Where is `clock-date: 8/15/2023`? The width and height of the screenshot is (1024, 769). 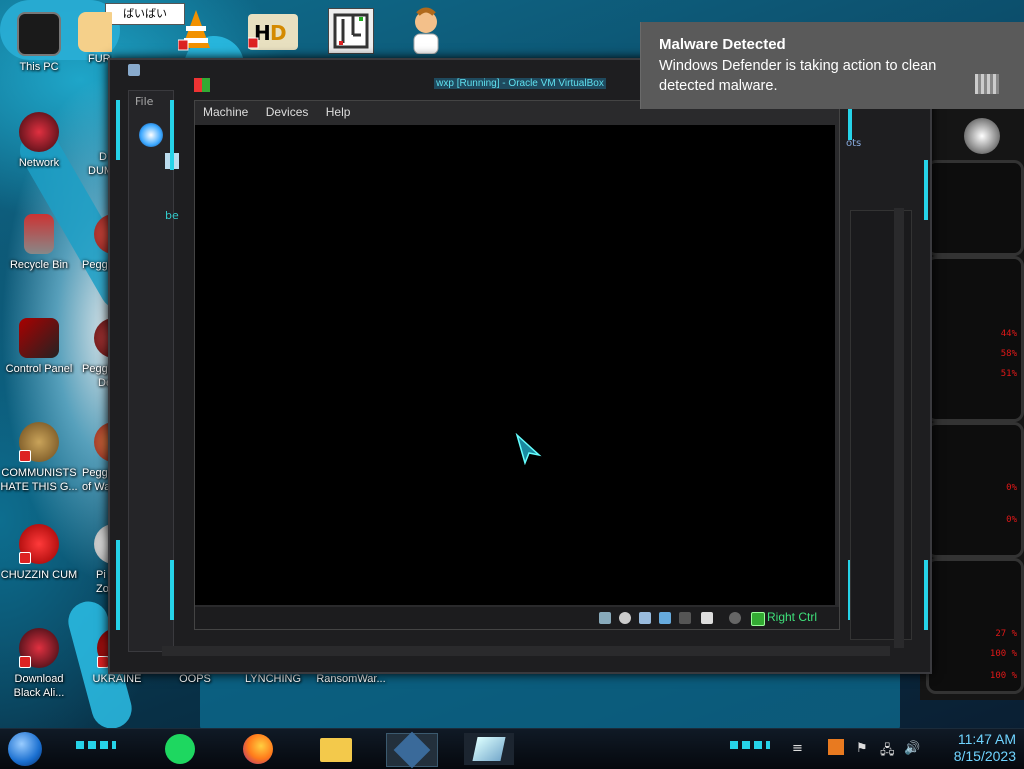 clock-date: 8/15/2023 is located at coordinates (984, 756).